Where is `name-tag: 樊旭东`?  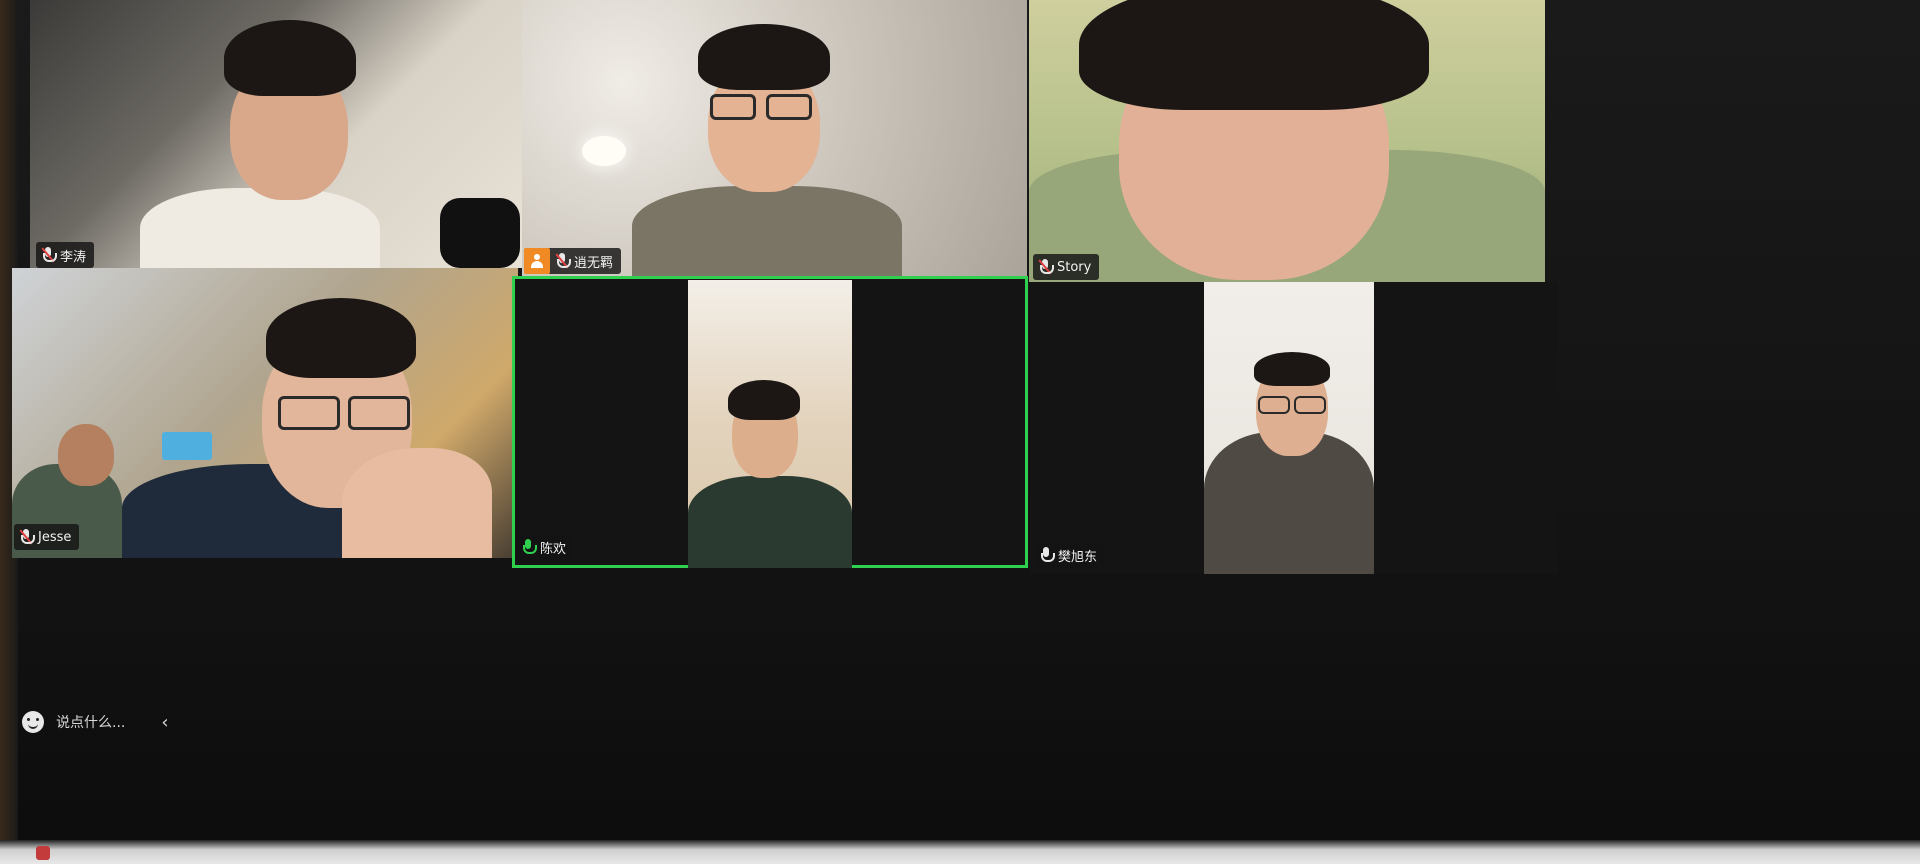
name-tag: 樊旭东 is located at coordinates (1070, 555).